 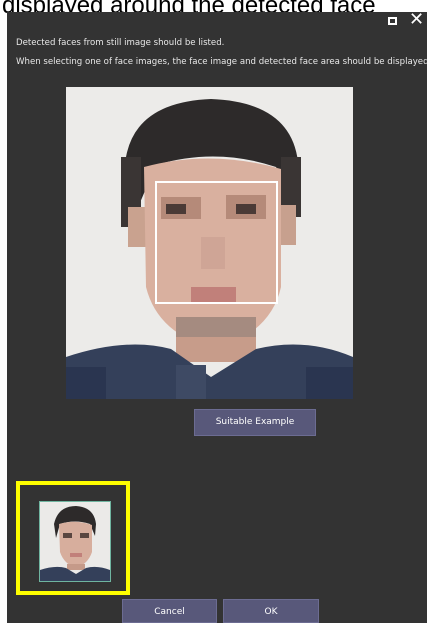 I want to click on maximize-icon, so click(x=392, y=21).